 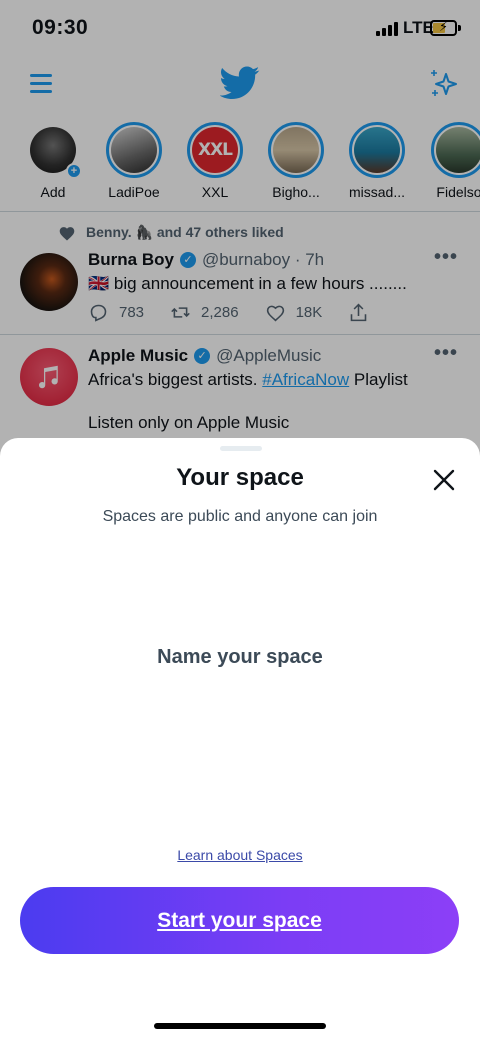 I want to click on sheet-grabber, so click(x=241, y=448).